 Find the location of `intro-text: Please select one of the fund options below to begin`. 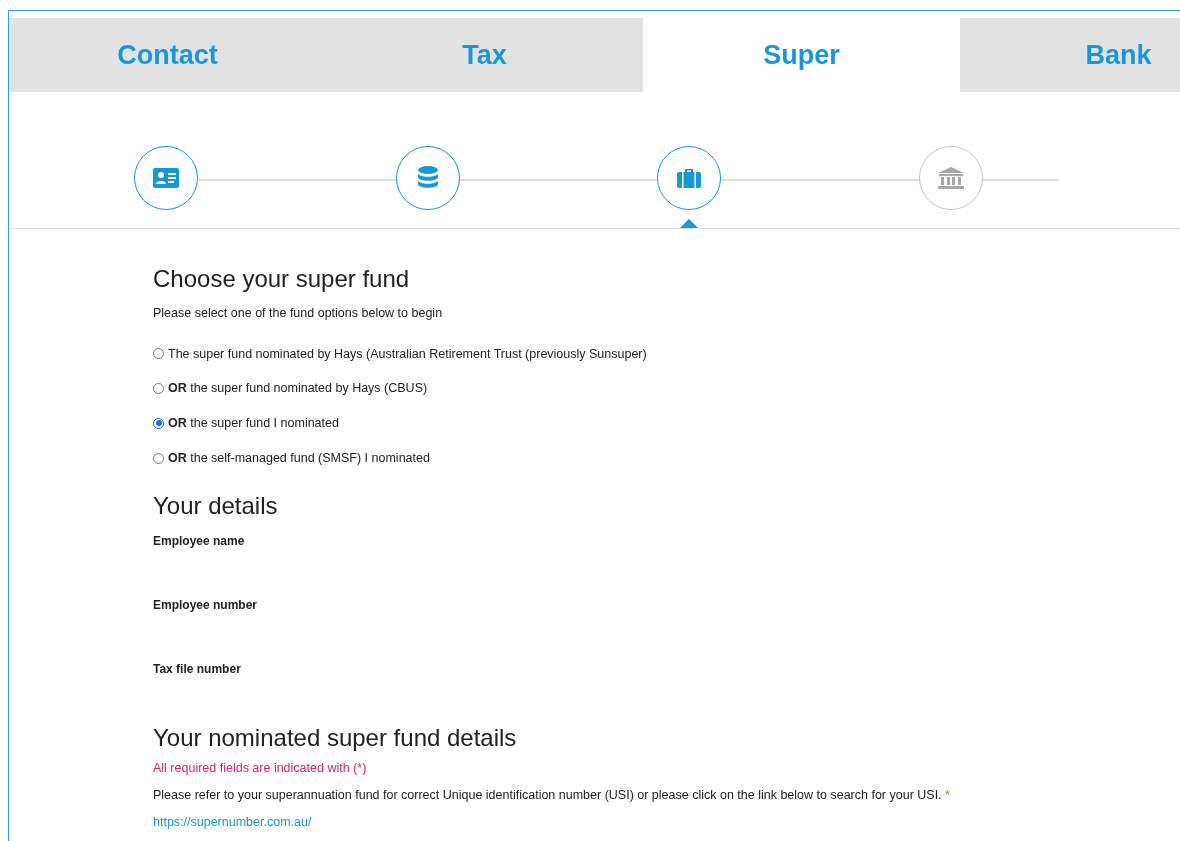

intro-text: Please select one of the fund options below to begin is located at coordinates (298, 313).